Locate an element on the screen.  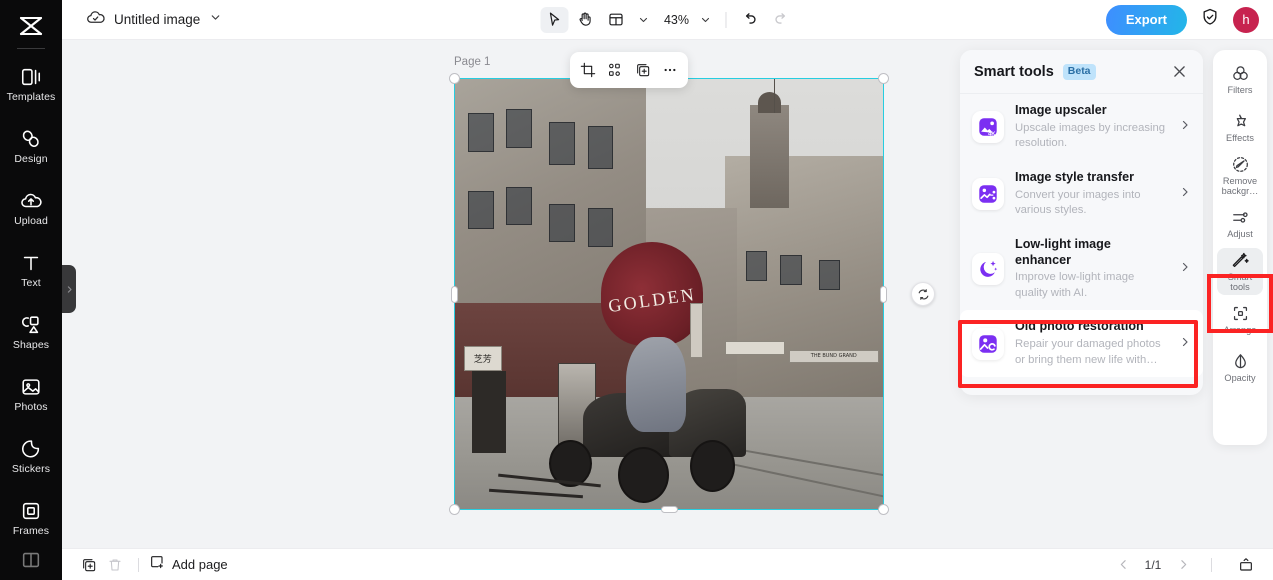
svg-text: 4K is located at coordinates (992, 135).